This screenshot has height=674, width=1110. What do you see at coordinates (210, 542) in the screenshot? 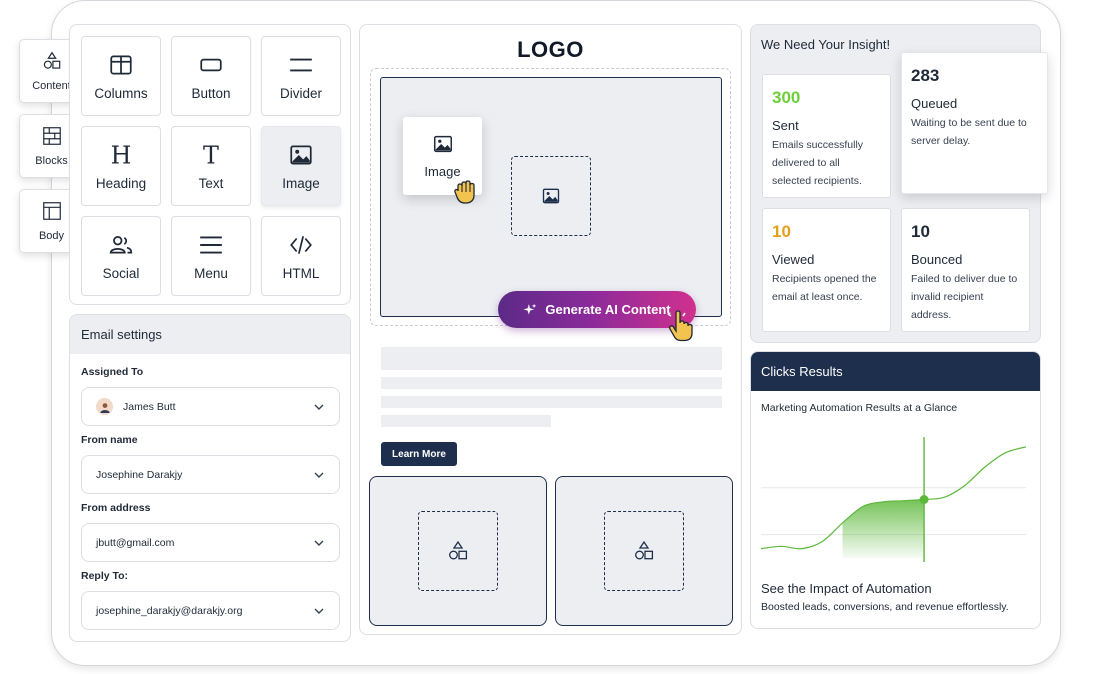
I see `from-address-select: jbutt@gmail.com` at bounding box center [210, 542].